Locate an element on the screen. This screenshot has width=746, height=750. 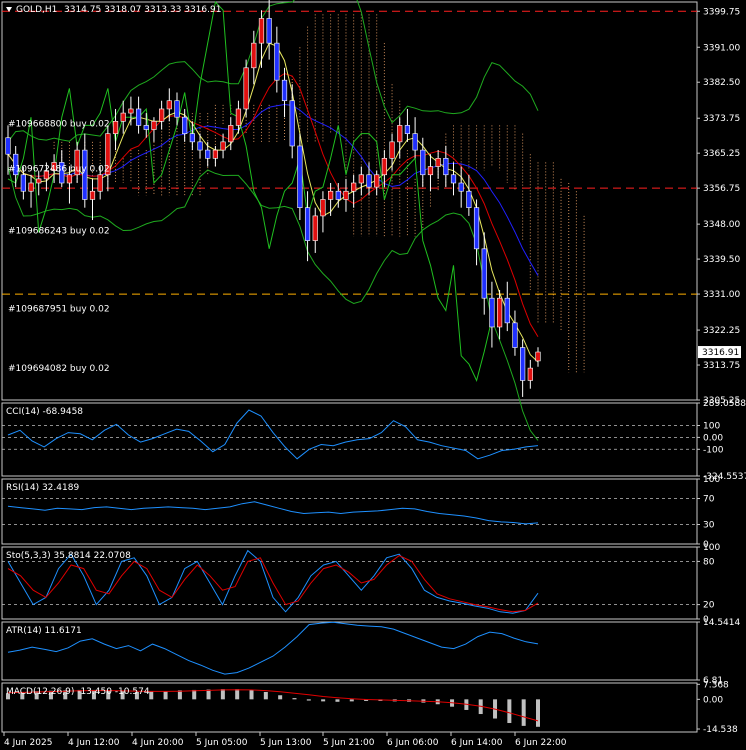
atr-series-line is located at coordinates (273, 648).